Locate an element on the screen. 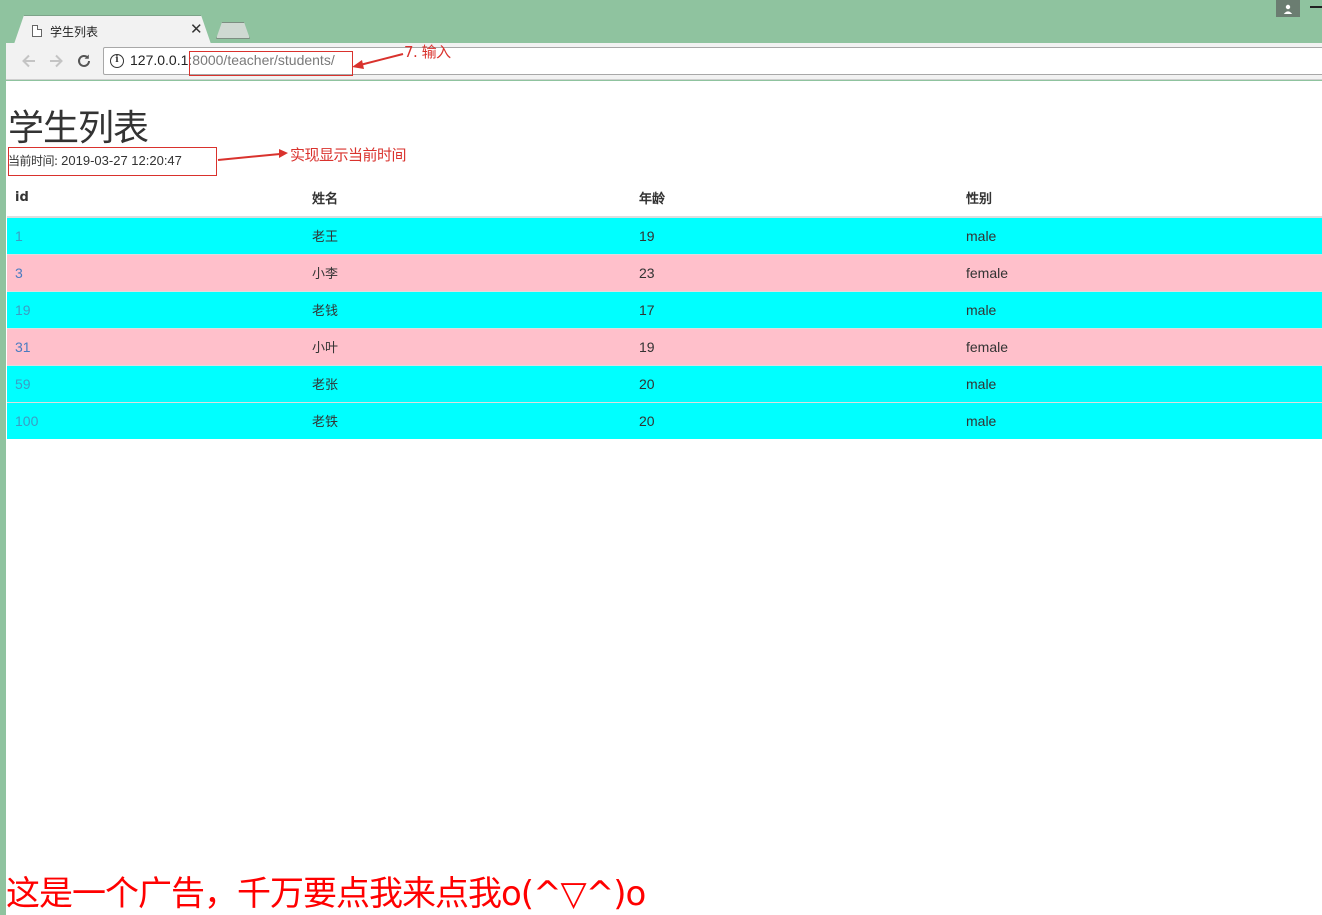 This screenshot has width=1322, height=915. cell-name: 老铁 is located at coordinates (467, 420).